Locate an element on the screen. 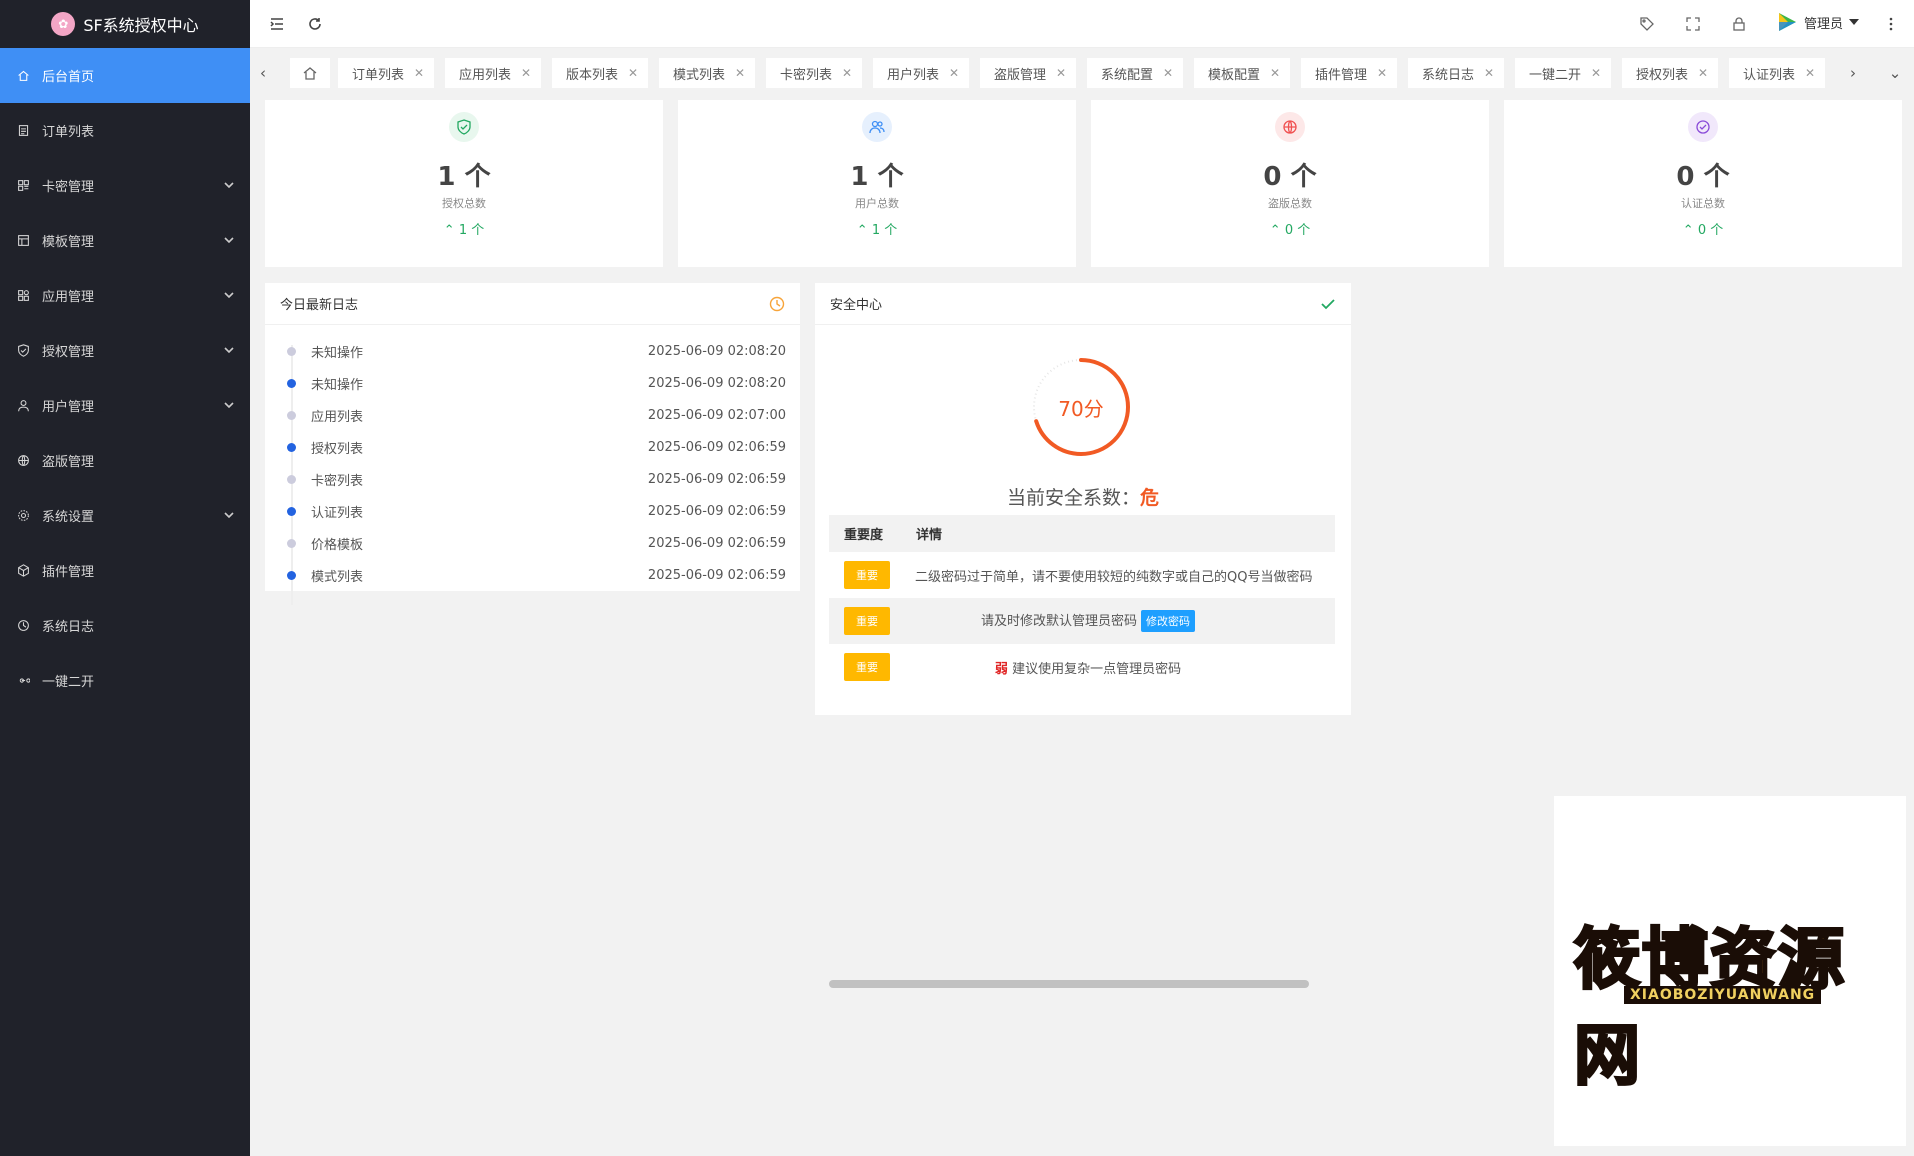  weak-label: 弱 is located at coordinates (1001, 669).